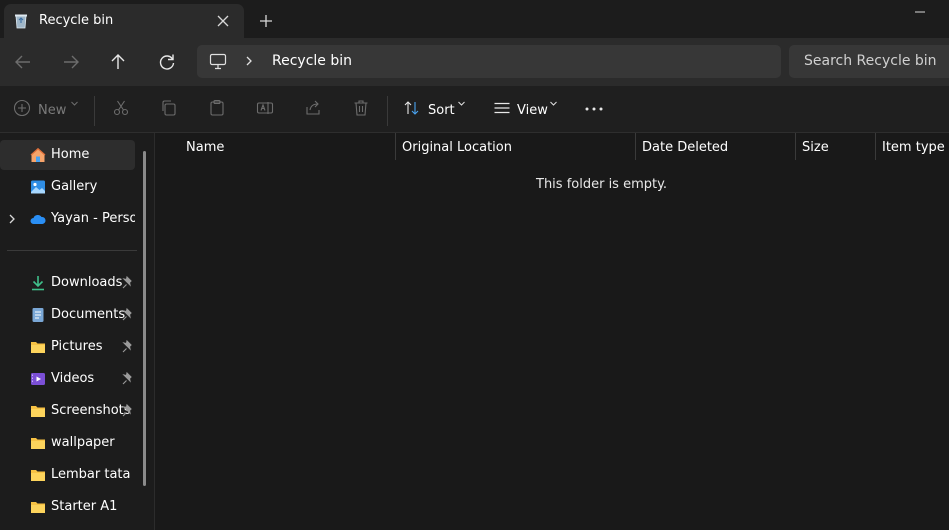  What do you see at coordinates (74, 186) in the screenshot?
I see `sidebar-item-label: Gallery` at bounding box center [74, 186].